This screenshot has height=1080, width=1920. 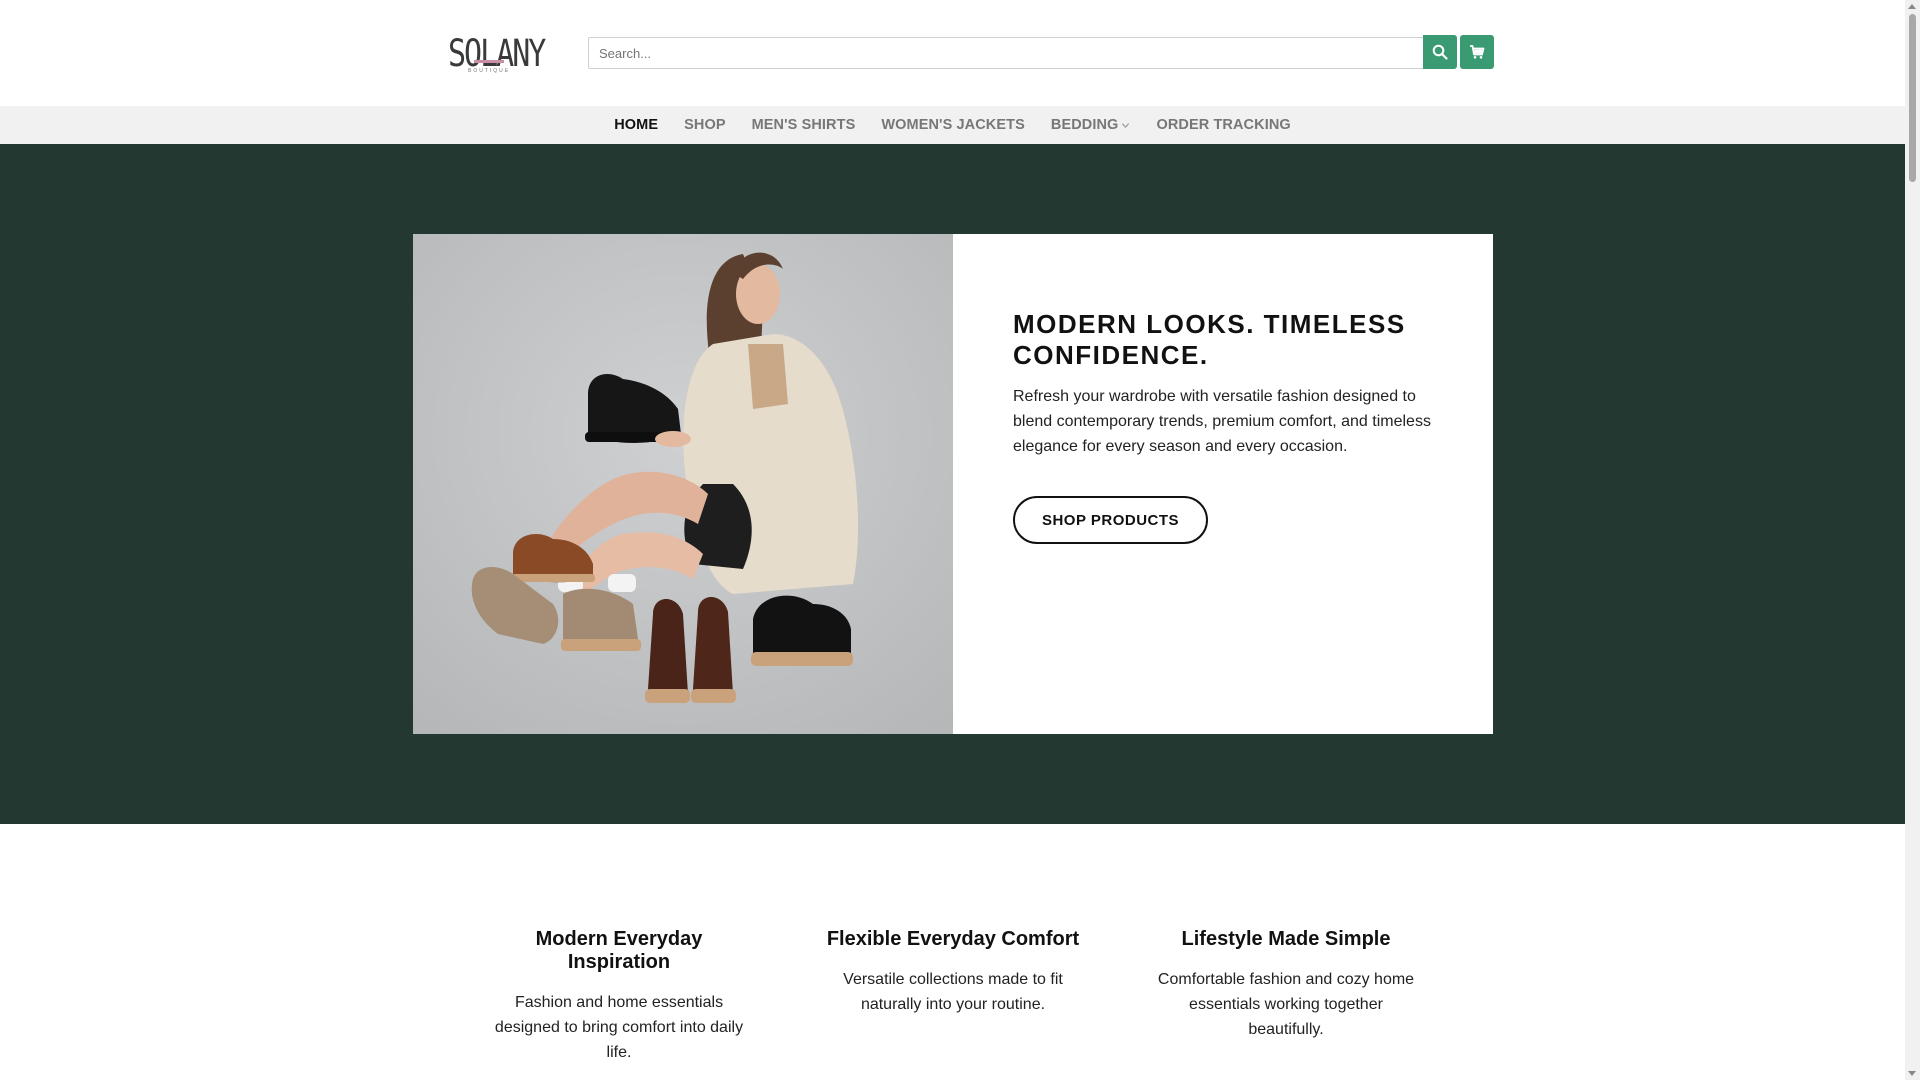 I want to click on search-field, so click(x=1006, y=53).